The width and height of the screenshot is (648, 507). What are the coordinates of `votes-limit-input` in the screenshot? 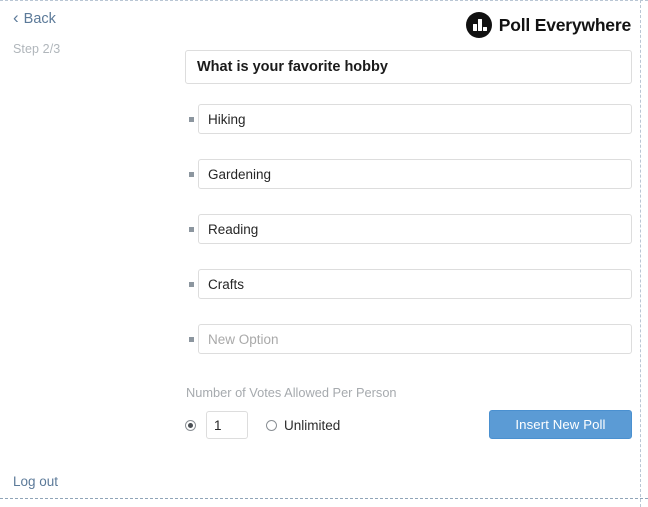 It's located at (227, 425).